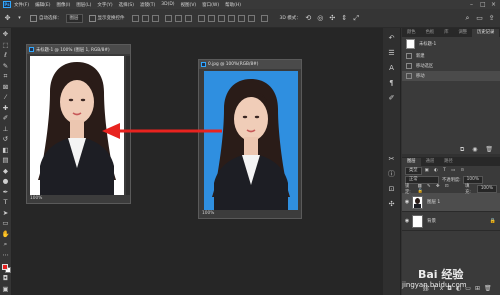 The height and width of the screenshot is (295, 500). I want to click on show-transform-checkbox, so click(92, 18).